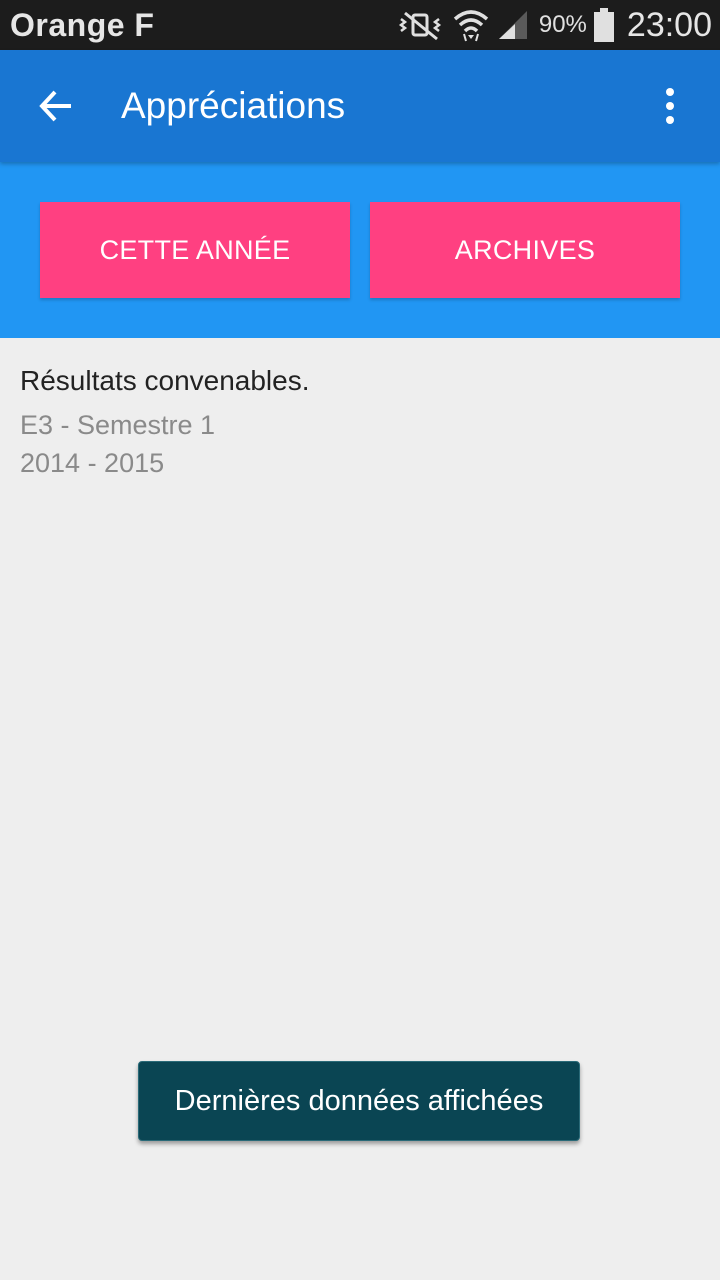  Describe the element at coordinates (471, 25) in the screenshot. I see `wifi-icon` at that location.